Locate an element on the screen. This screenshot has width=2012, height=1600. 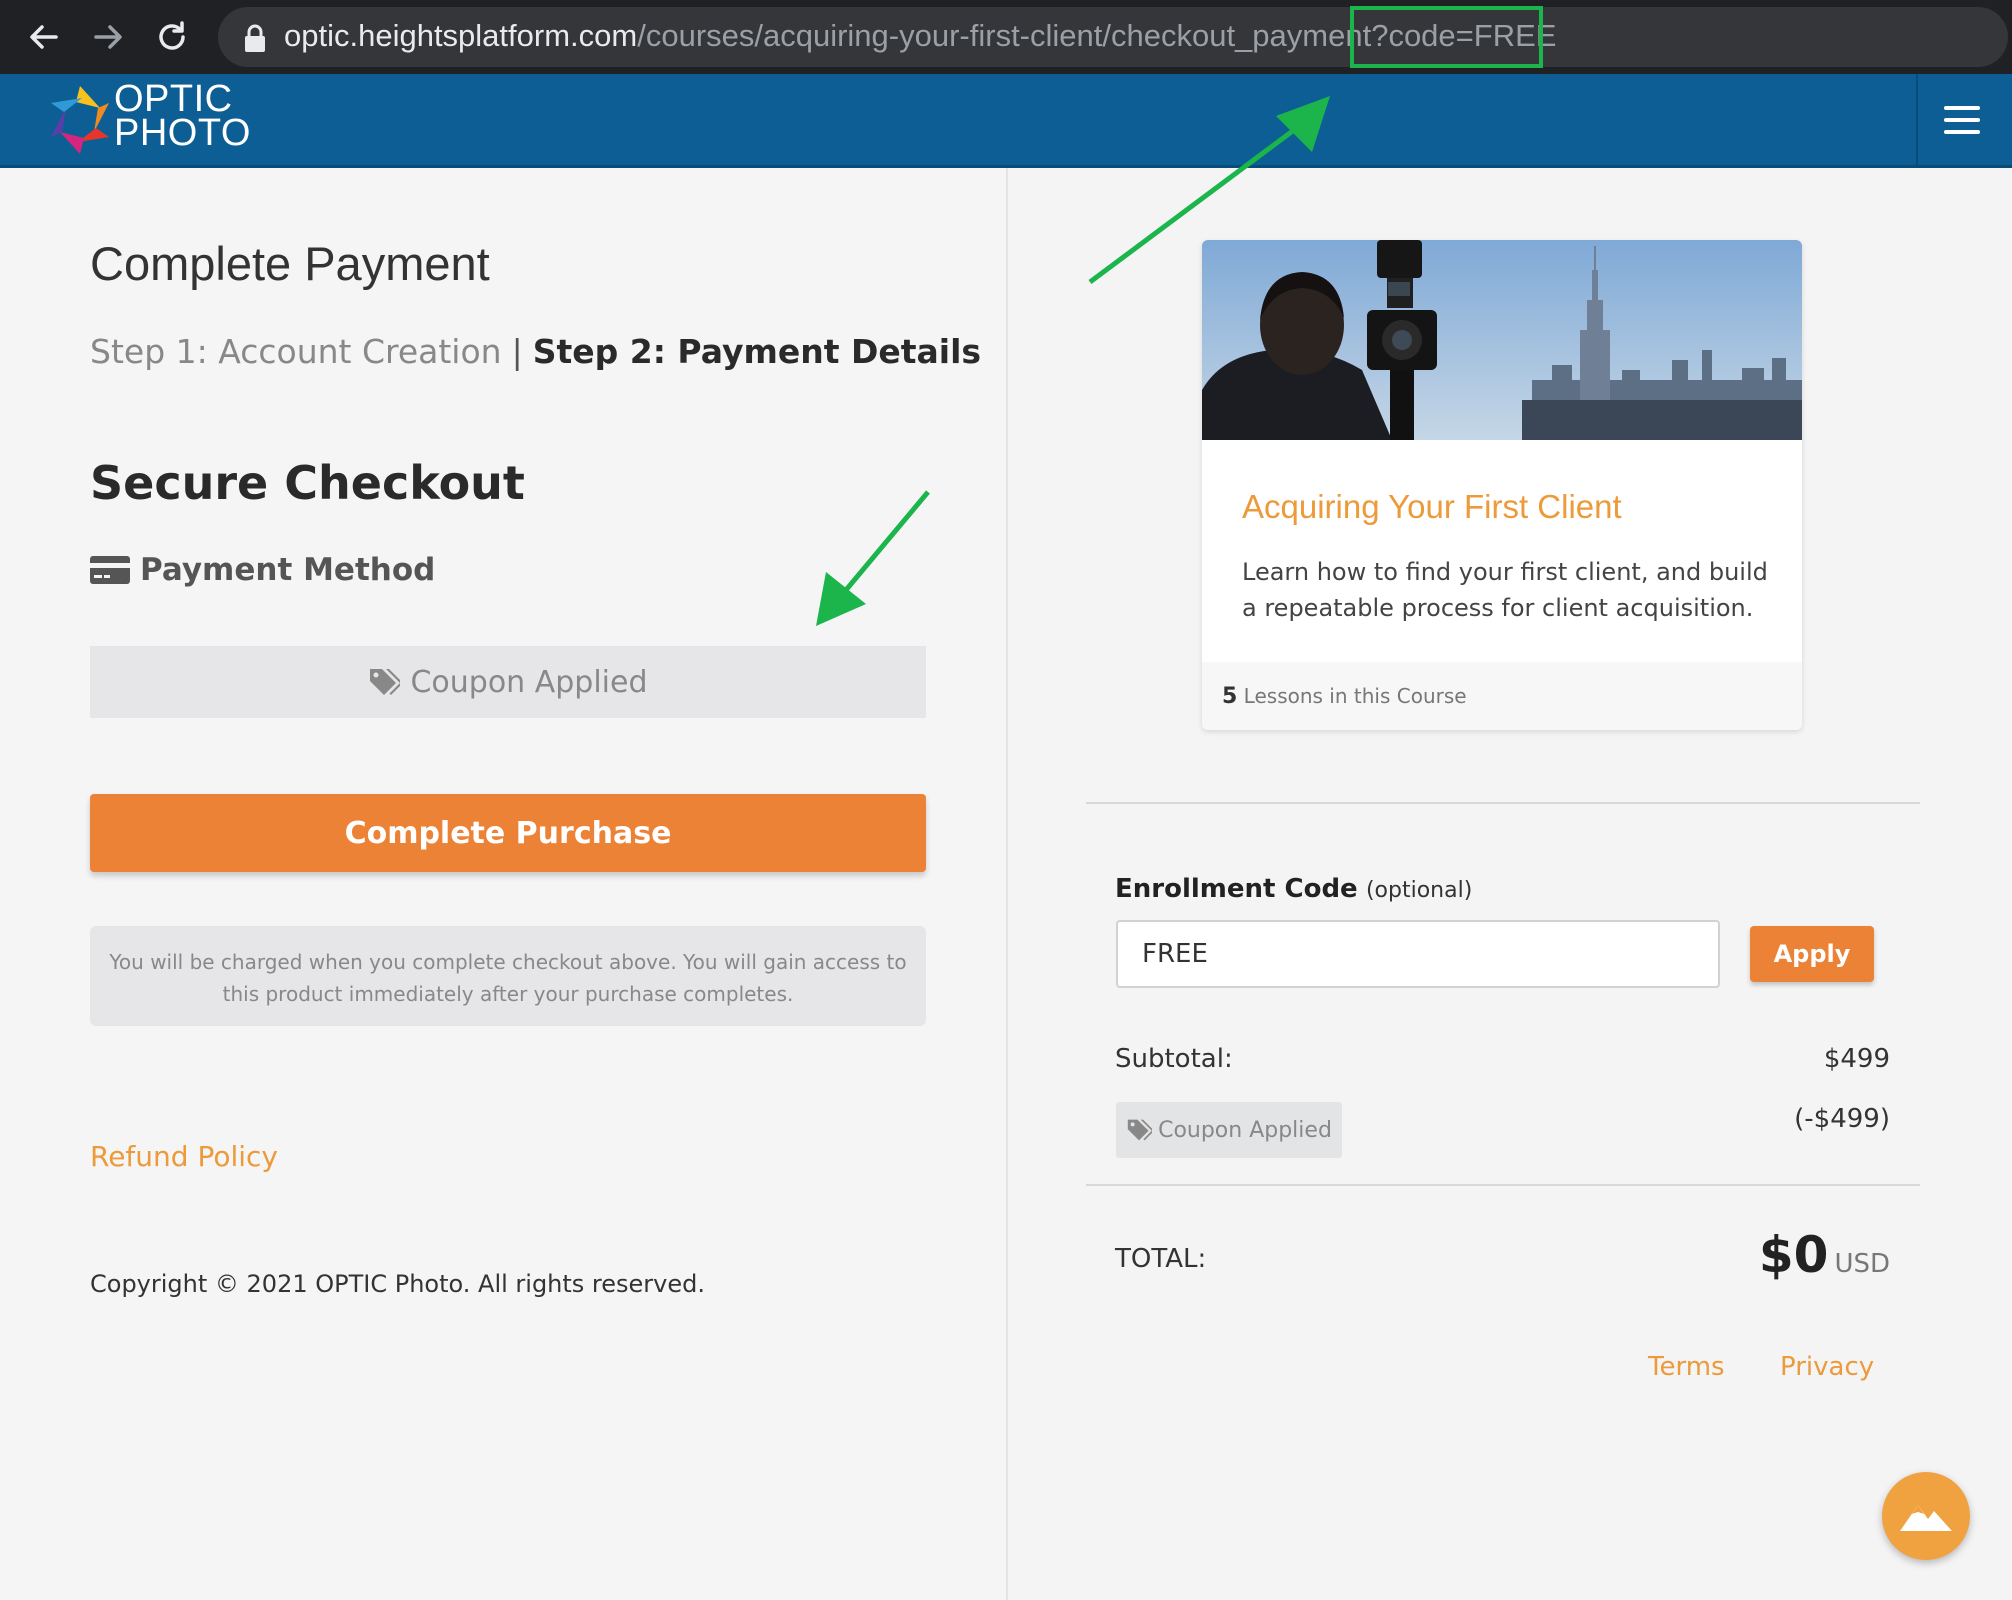
hamburger-icon is located at coordinates (1962, 120).